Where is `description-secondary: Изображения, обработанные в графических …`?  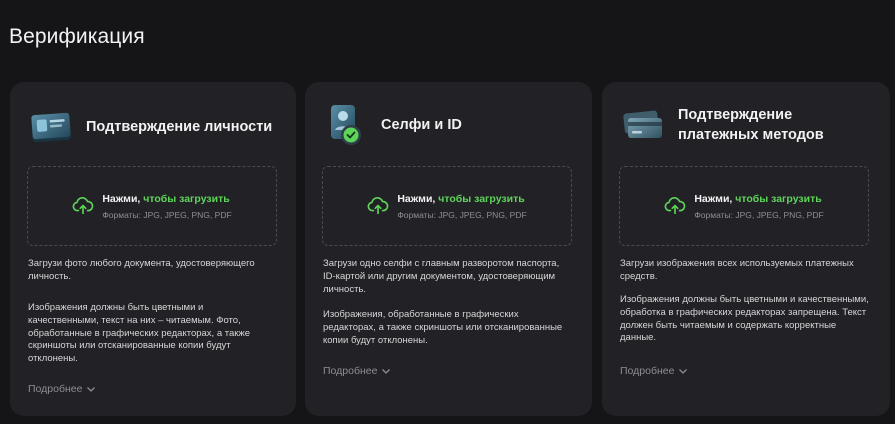
description-secondary: Изображения, обработанные в графических … is located at coordinates (443, 327).